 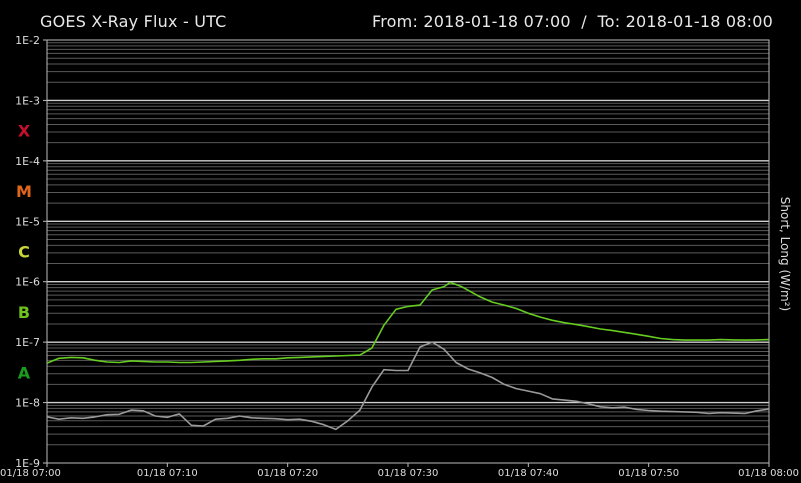 What do you see at coordinates (27, 100) in the screenshot?
I see `y-tick-label: 1E-3` at bounding box center [27, 100].